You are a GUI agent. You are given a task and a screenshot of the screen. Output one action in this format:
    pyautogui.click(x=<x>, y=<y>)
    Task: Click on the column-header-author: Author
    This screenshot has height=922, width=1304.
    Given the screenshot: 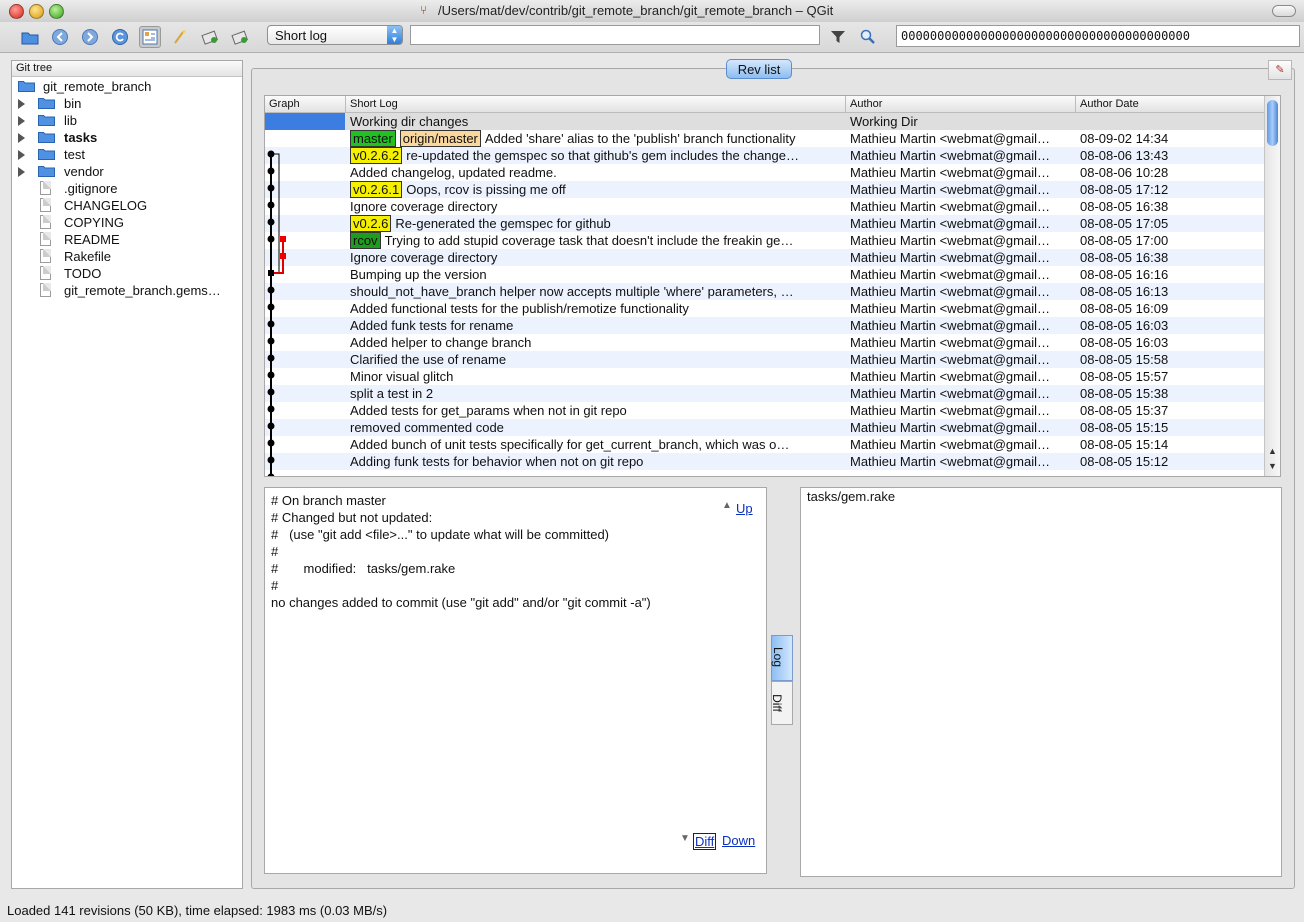 What is the action you would take?
    pyautogui.click(x=961, y=104)
    